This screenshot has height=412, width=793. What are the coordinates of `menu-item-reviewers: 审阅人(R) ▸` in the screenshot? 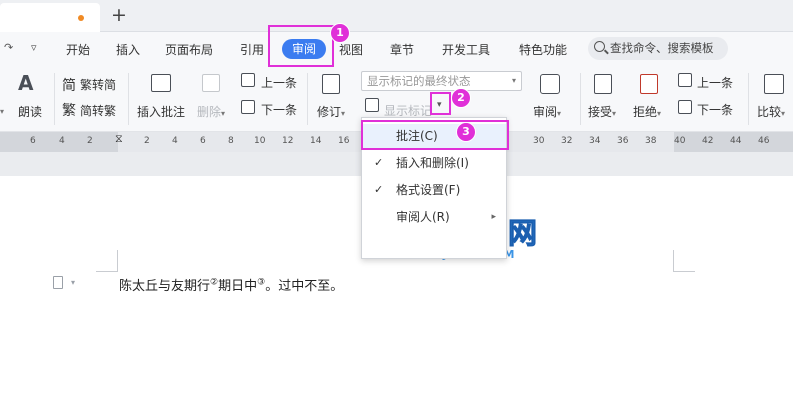 It's located at (434, 217).